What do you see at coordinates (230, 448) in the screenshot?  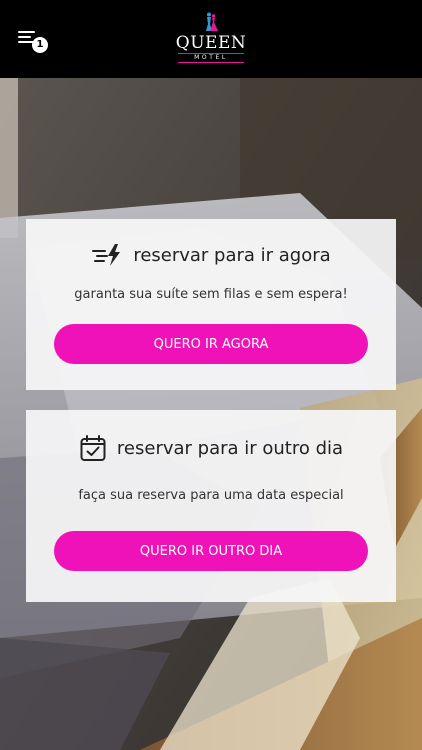 I see `reserve-later-title: reservar para ir outro dia` at bounding box center [230, 448].